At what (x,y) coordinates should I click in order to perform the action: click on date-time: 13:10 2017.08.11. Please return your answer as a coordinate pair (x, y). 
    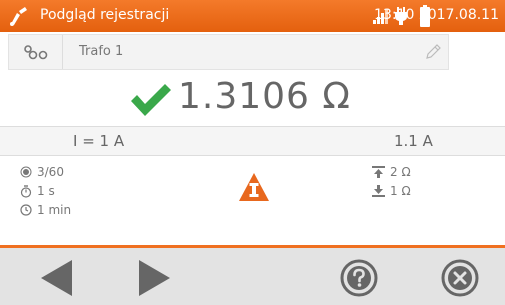
    Looking at the image, I should click on (436, 15).